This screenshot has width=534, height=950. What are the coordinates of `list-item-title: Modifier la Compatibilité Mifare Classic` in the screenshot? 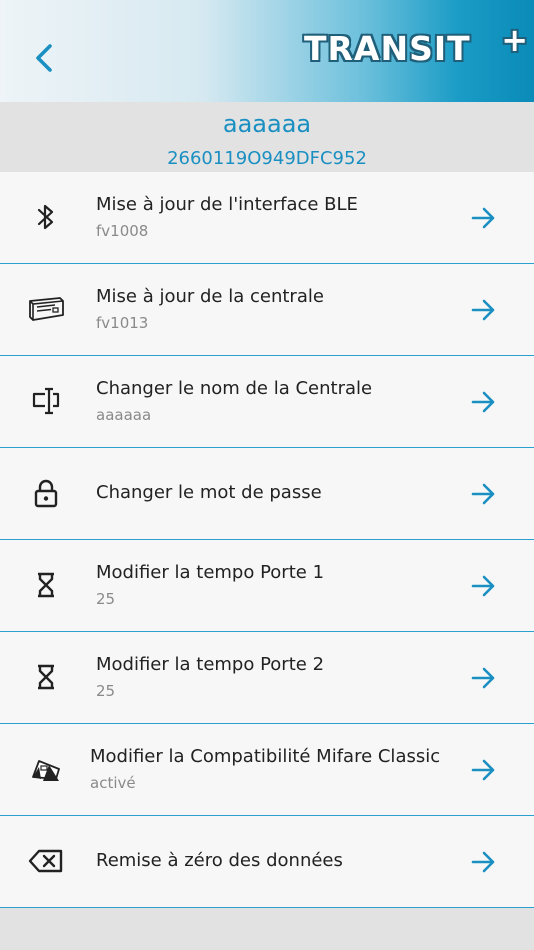 It's located at (265, 756).